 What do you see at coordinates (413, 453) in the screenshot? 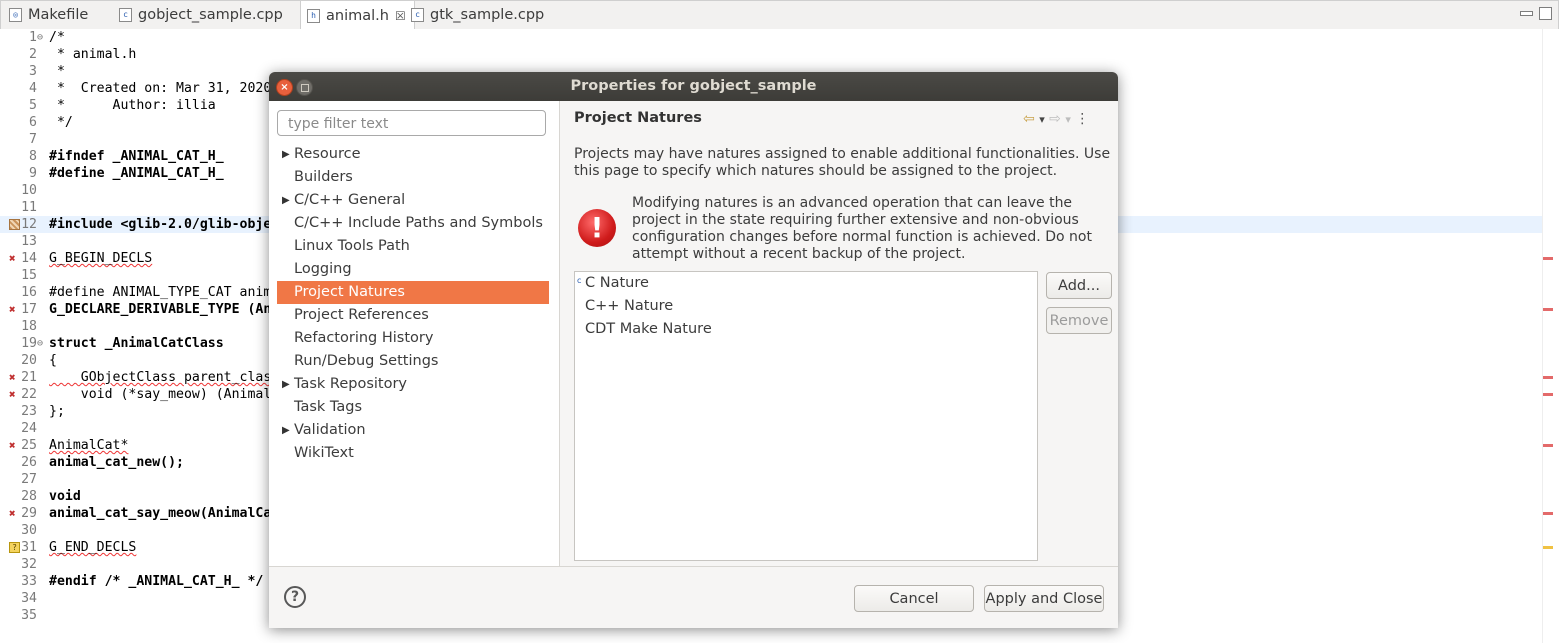
I see `tree-item-wikitext: WikiText` at bounding box center [413, 453].